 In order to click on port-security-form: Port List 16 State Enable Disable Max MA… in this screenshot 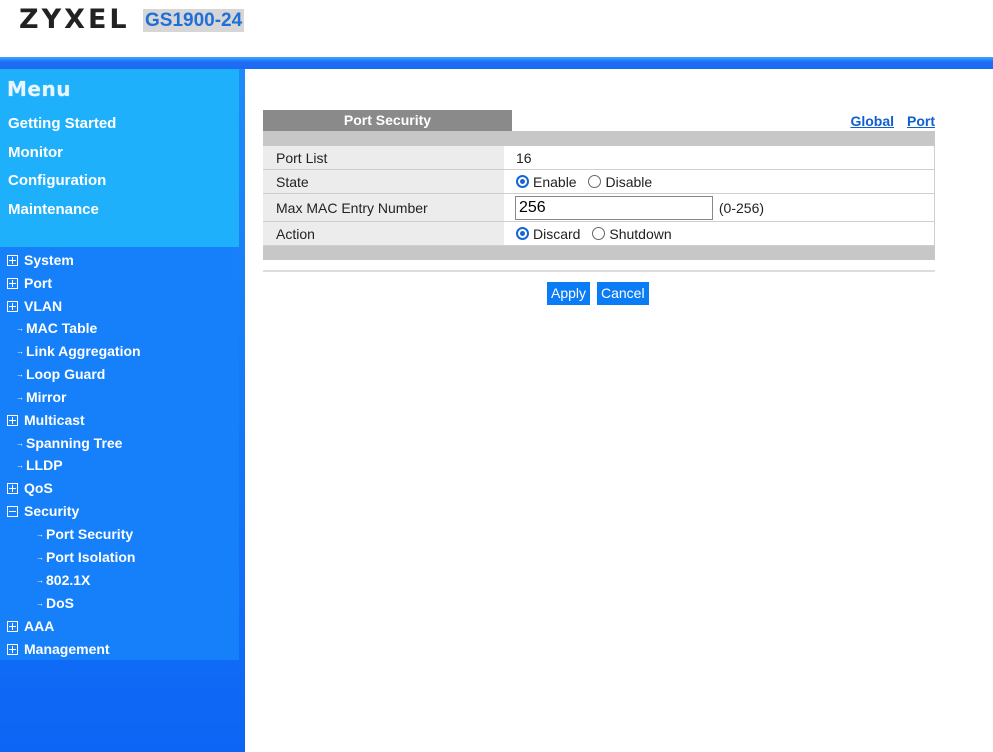, I will do `click(599, 196)`.